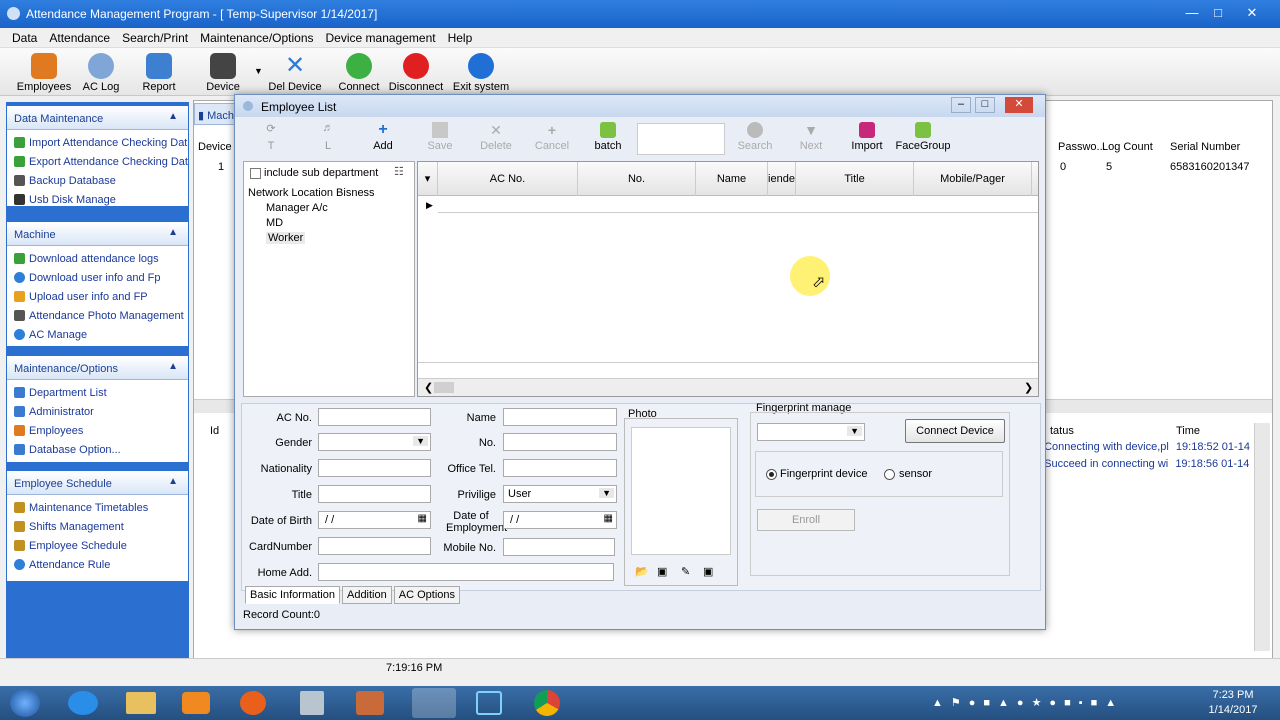 This screenshot has width=1280, height=720. Describe the element at coordinates (97, 278) in the screenshot. I see `sidebar-item-download-user: Download user info and Fp` at that location.